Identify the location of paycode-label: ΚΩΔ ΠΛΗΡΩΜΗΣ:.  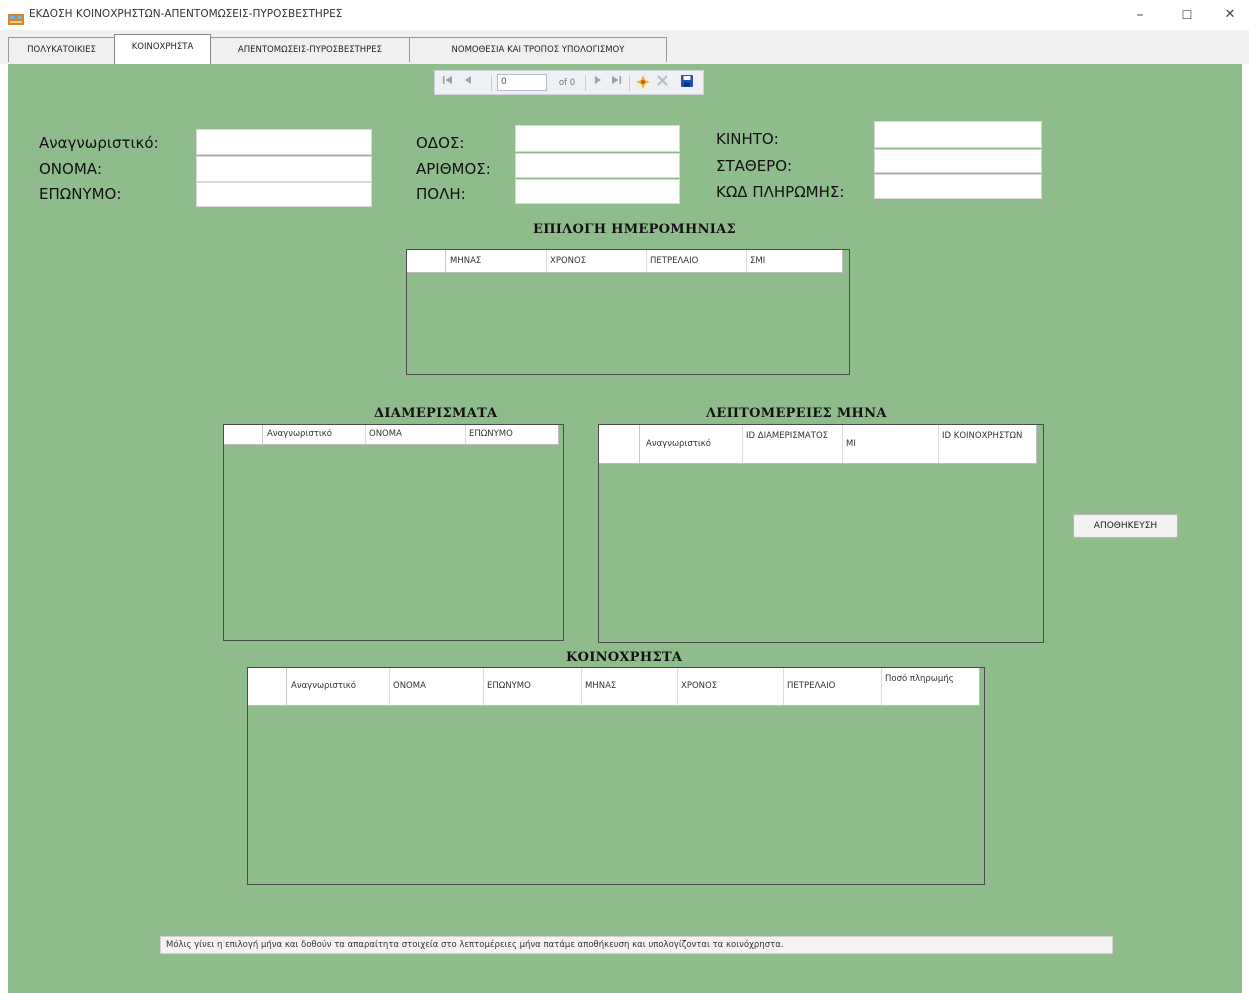
(780, 192).